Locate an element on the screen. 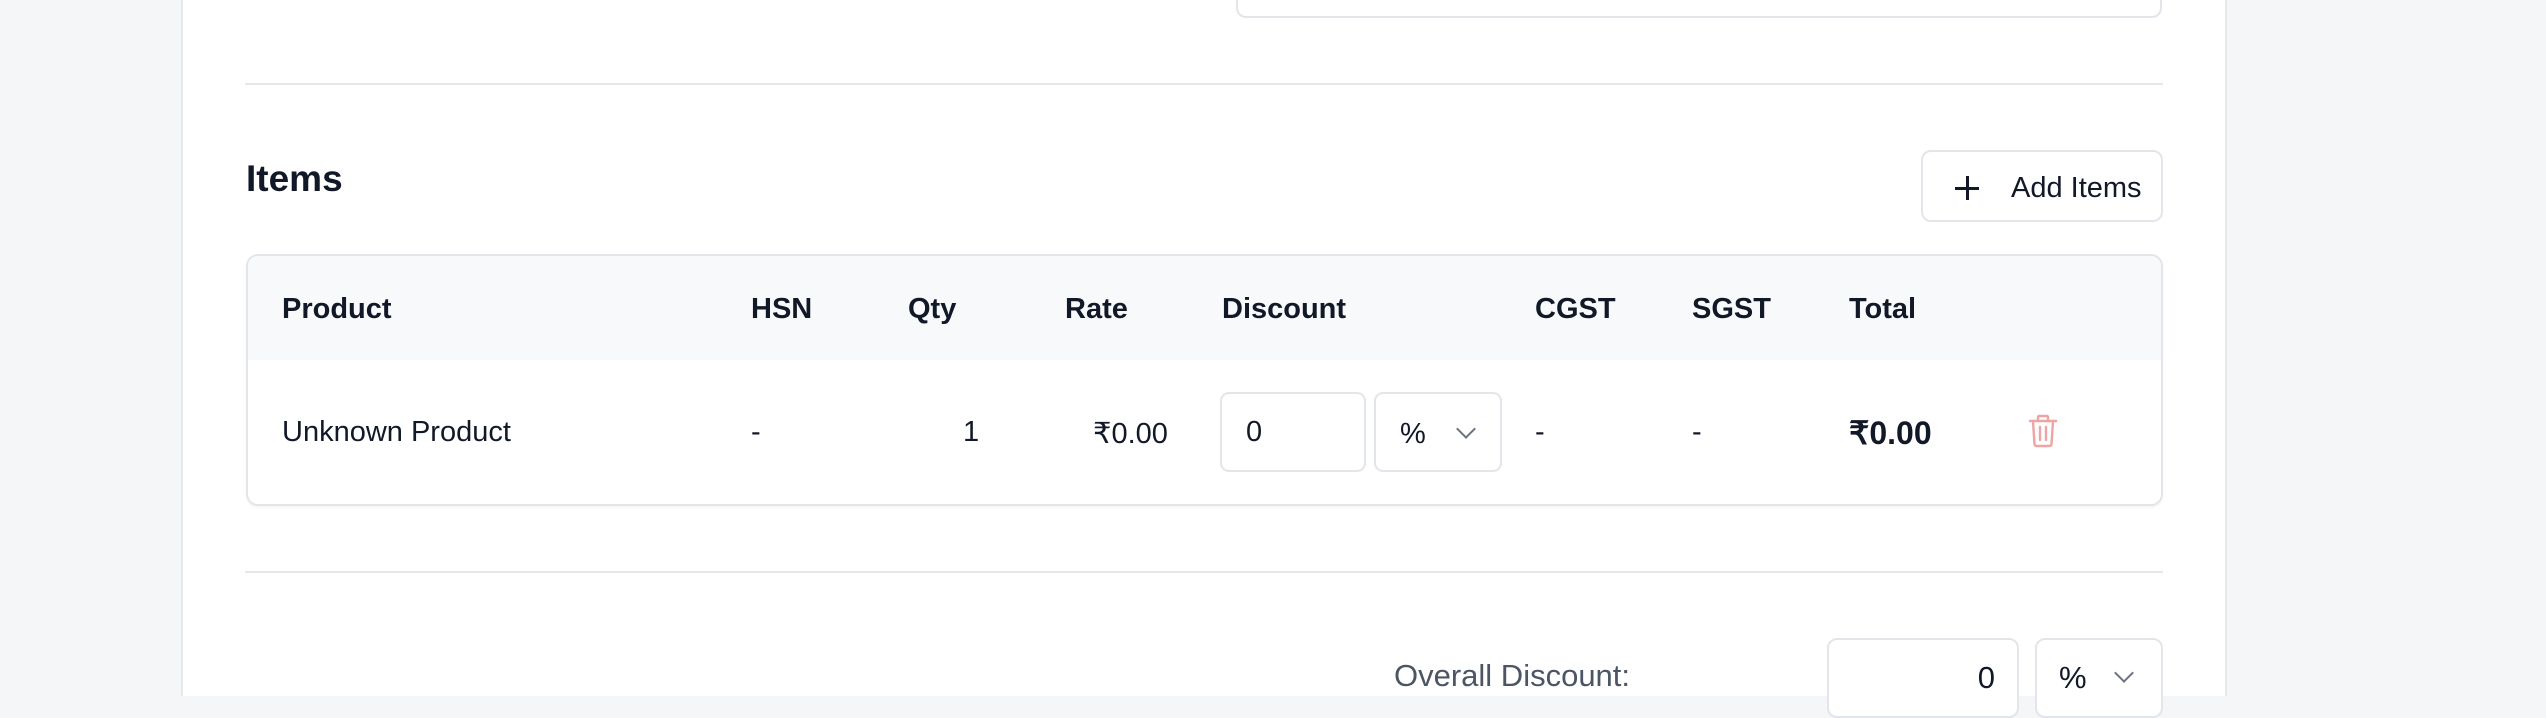 The width and height of the screenshot is (2546, 718). cgst-cell: - is located at coordinates (1540, 432).